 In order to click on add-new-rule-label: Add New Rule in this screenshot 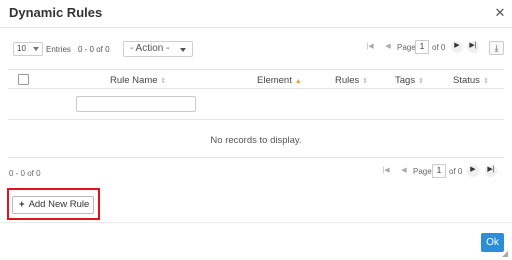, I will do `click(59, 204)`.